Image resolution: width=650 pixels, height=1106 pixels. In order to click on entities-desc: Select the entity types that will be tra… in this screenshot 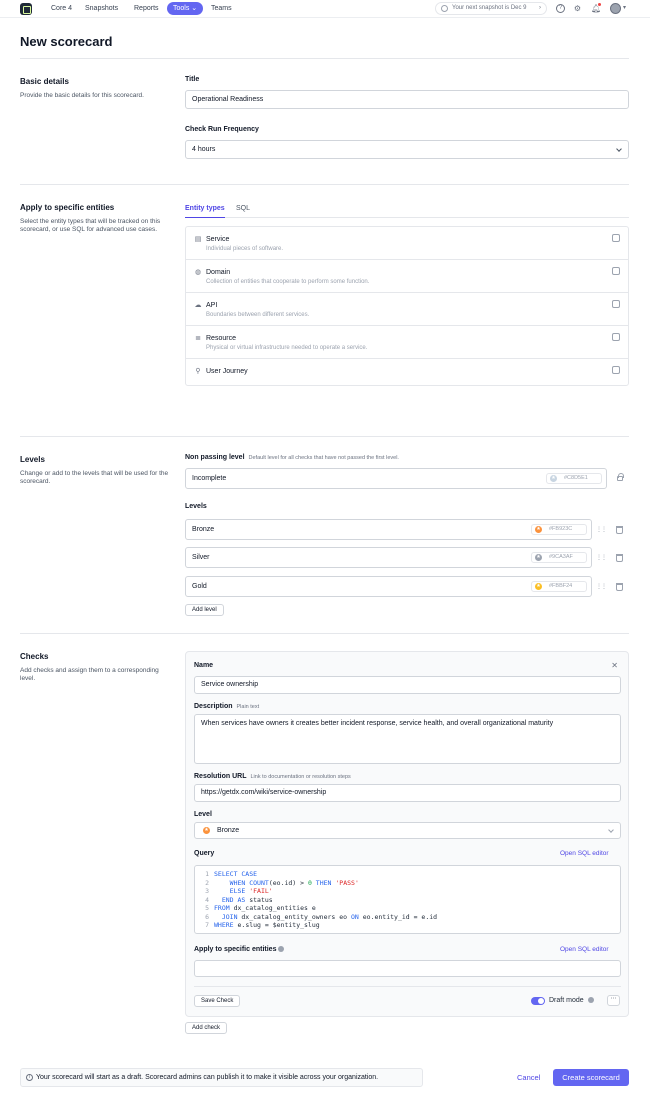, I will do `click(90, 225)`.